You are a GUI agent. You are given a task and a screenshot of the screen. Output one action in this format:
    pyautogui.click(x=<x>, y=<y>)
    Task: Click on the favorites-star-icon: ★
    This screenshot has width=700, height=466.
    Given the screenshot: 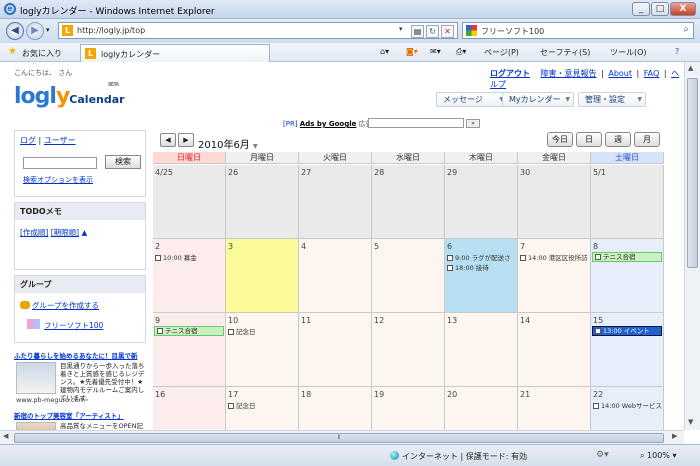 What is the action you would take?
    pyautogui.click(x=12, y=51)
    